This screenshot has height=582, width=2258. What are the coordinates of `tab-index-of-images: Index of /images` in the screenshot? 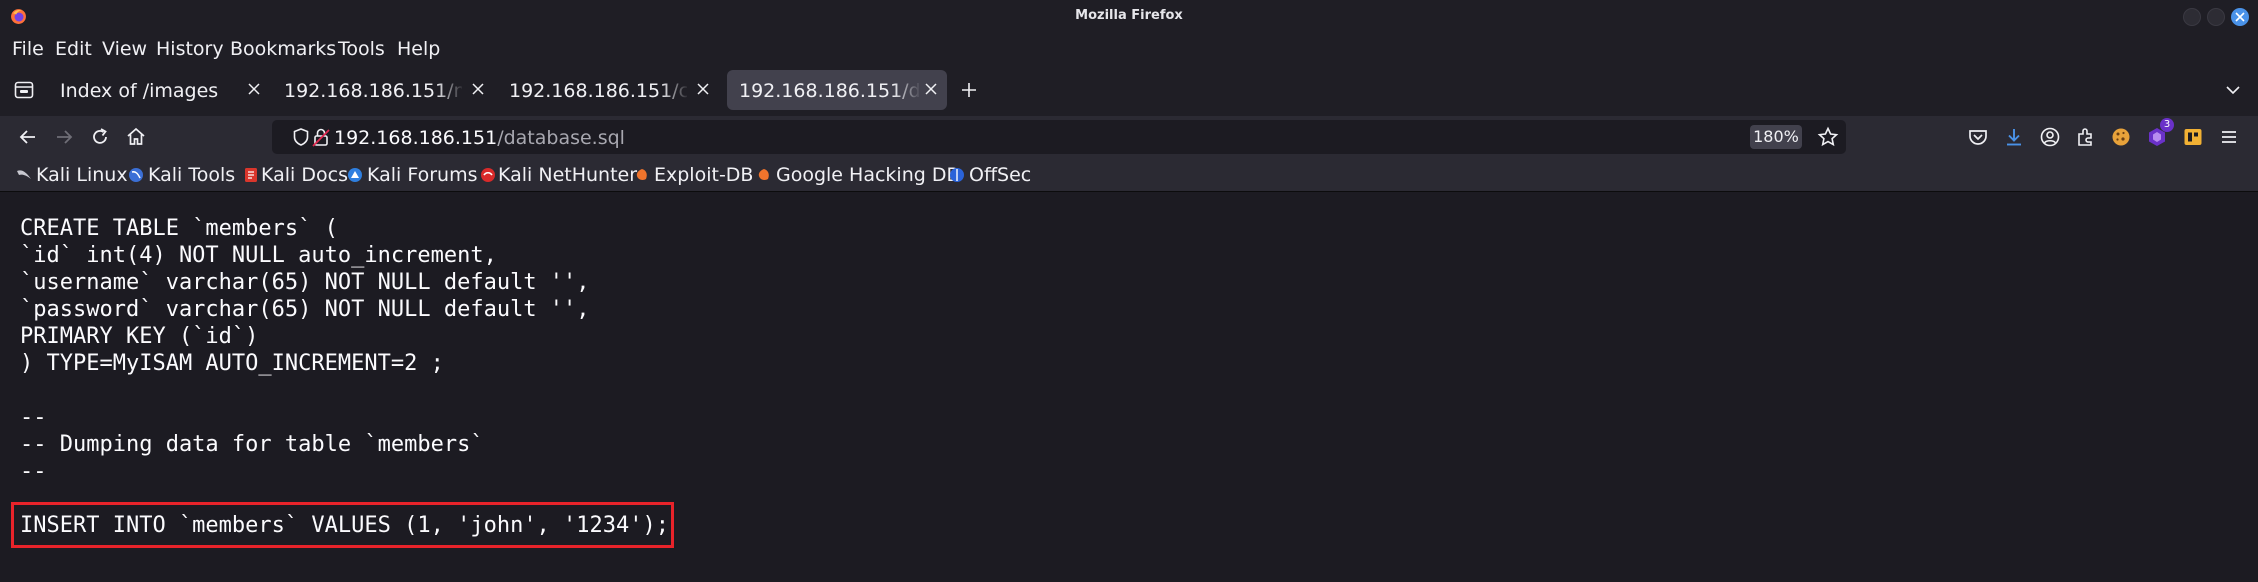 It's located at (158, 90).